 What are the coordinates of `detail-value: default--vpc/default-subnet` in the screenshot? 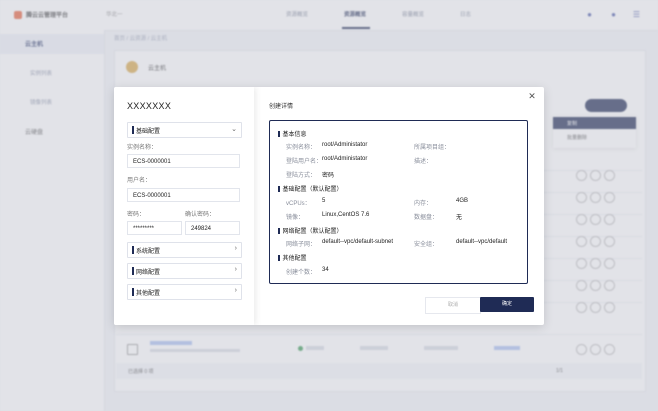 It's located at (358, 242).